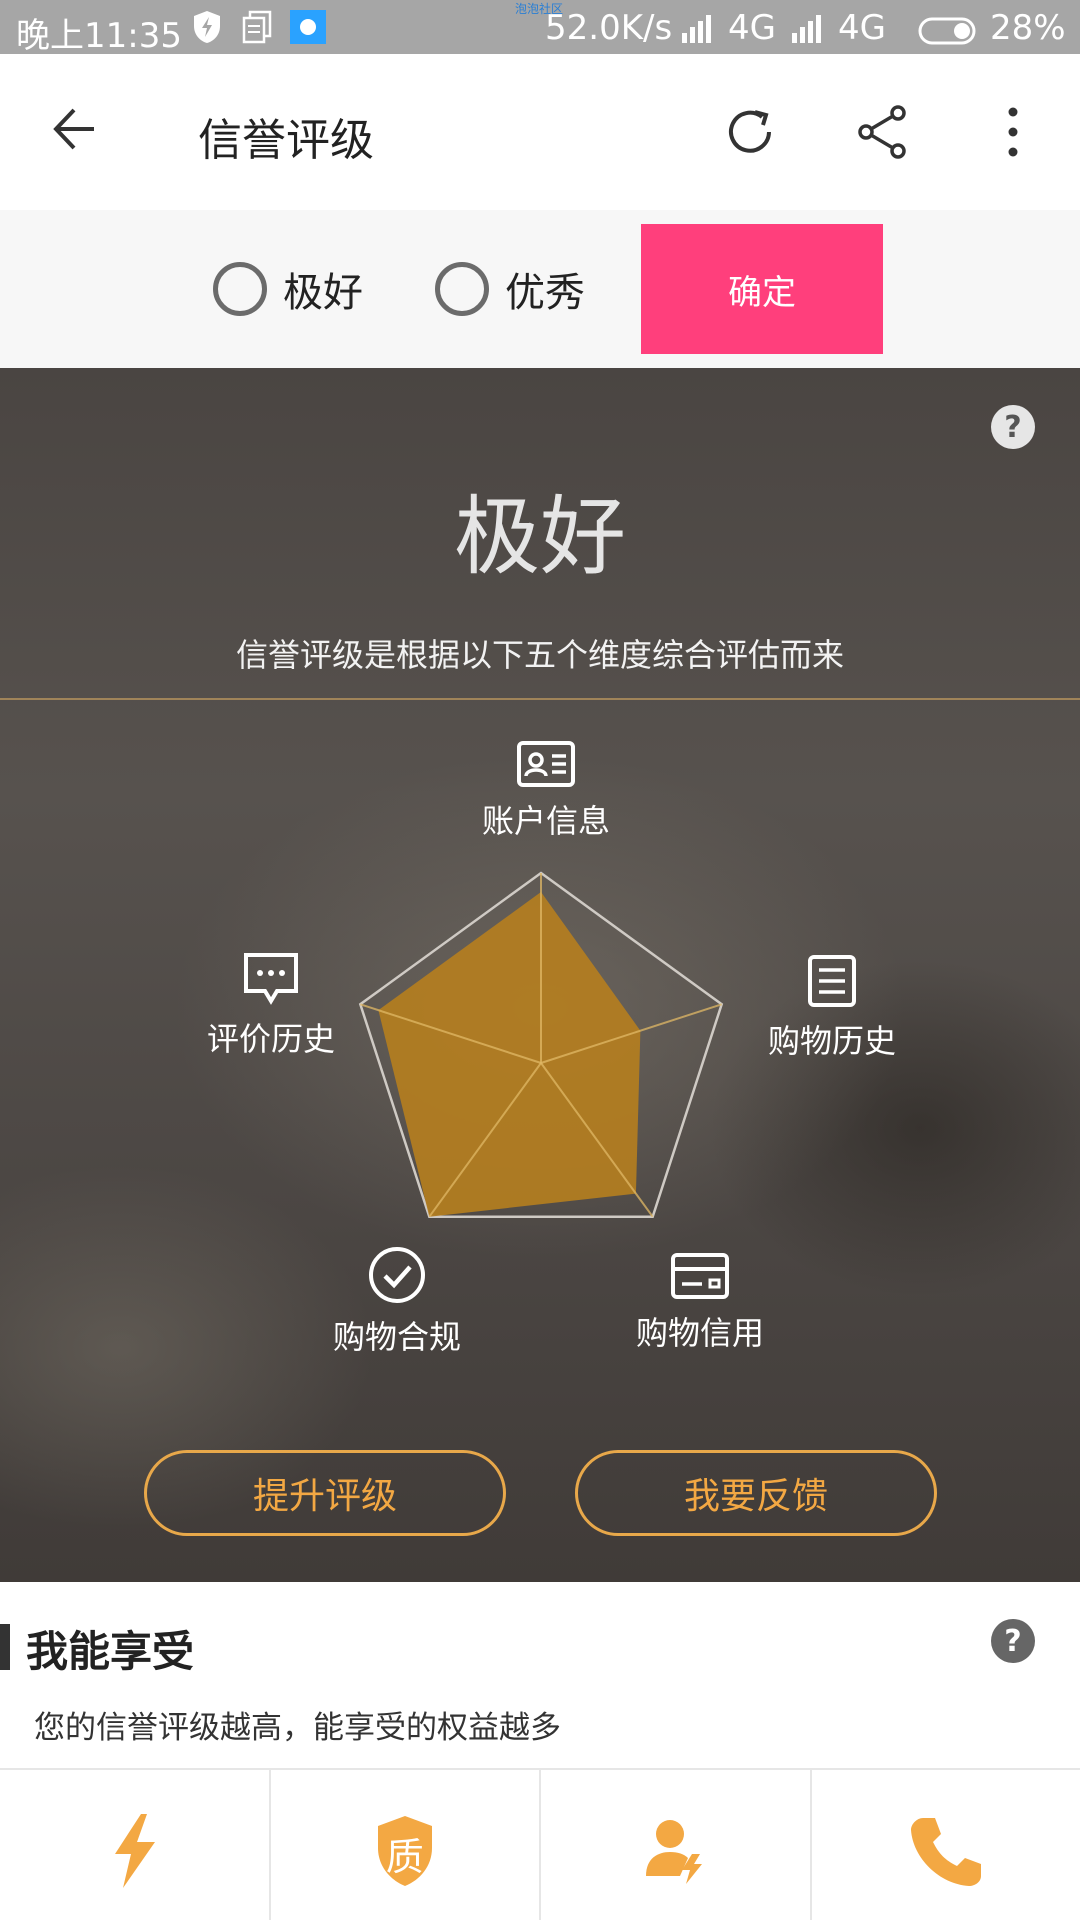  I want to click on toolbar: 信誉评级, so click(540, 132).